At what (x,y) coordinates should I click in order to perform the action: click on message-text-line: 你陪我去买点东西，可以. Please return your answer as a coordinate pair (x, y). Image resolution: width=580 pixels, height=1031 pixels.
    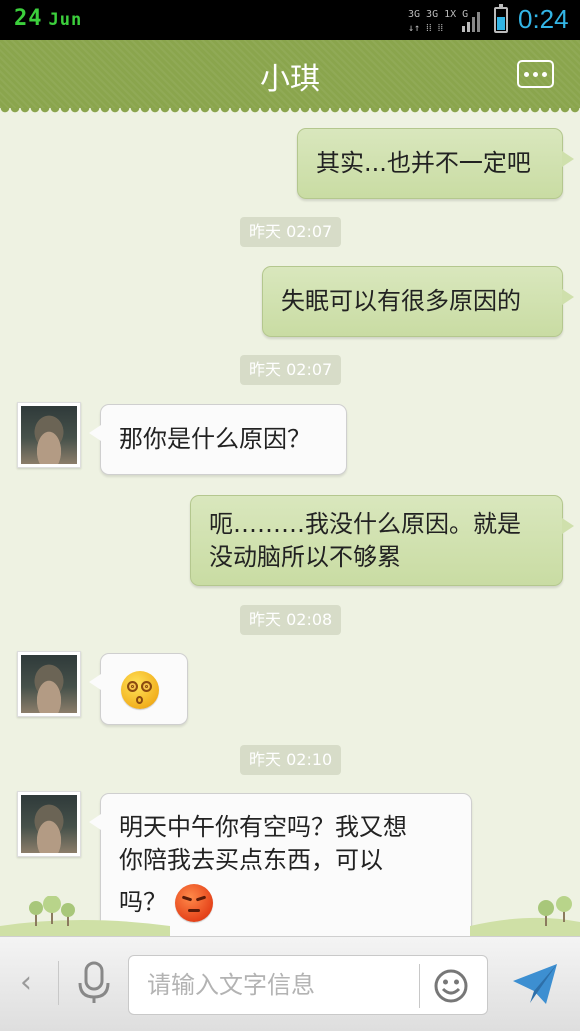
    Looking at the image, I should click on (251, 860).